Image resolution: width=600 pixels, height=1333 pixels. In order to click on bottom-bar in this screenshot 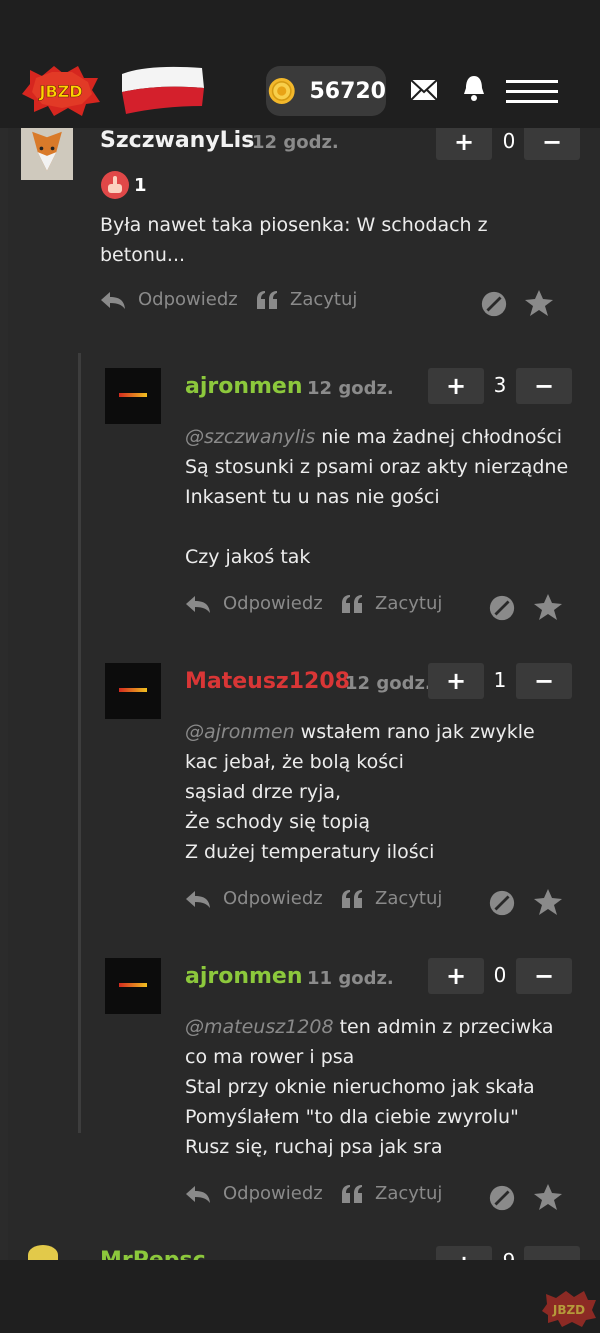, I will do `click(300, 1296)`.